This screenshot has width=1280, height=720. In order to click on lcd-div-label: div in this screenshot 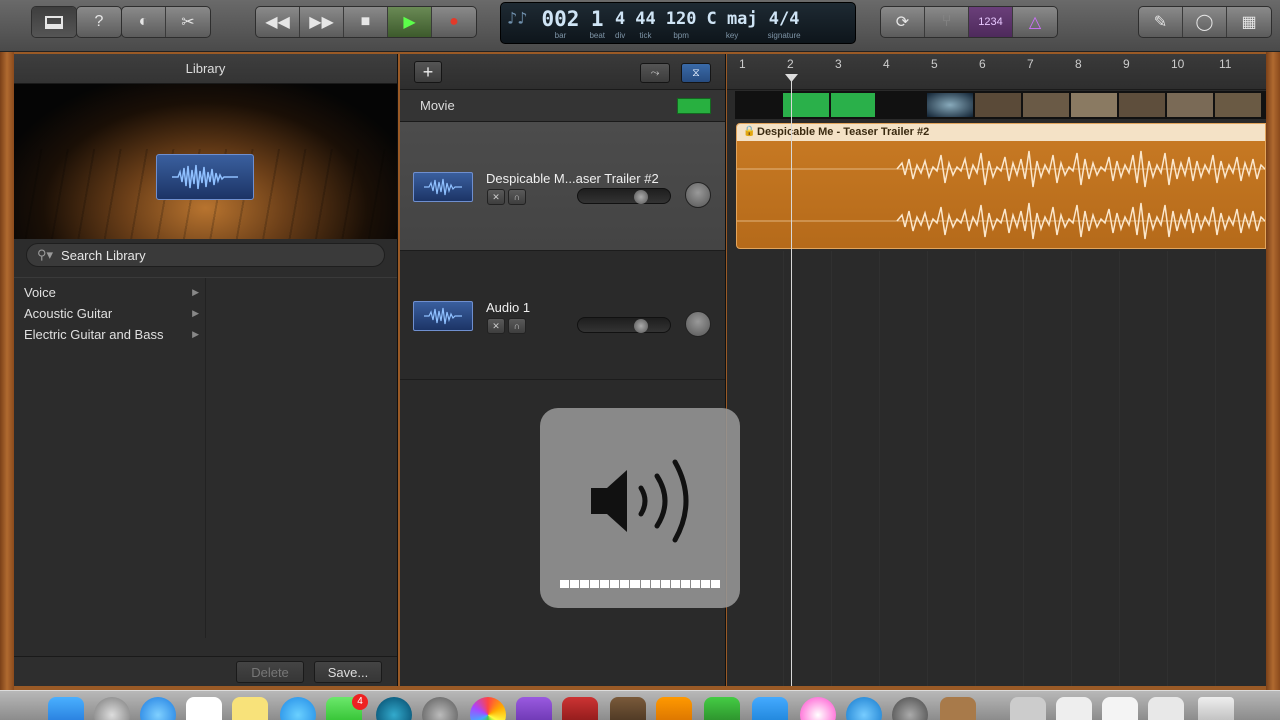, I will do `click(620, 35)`.